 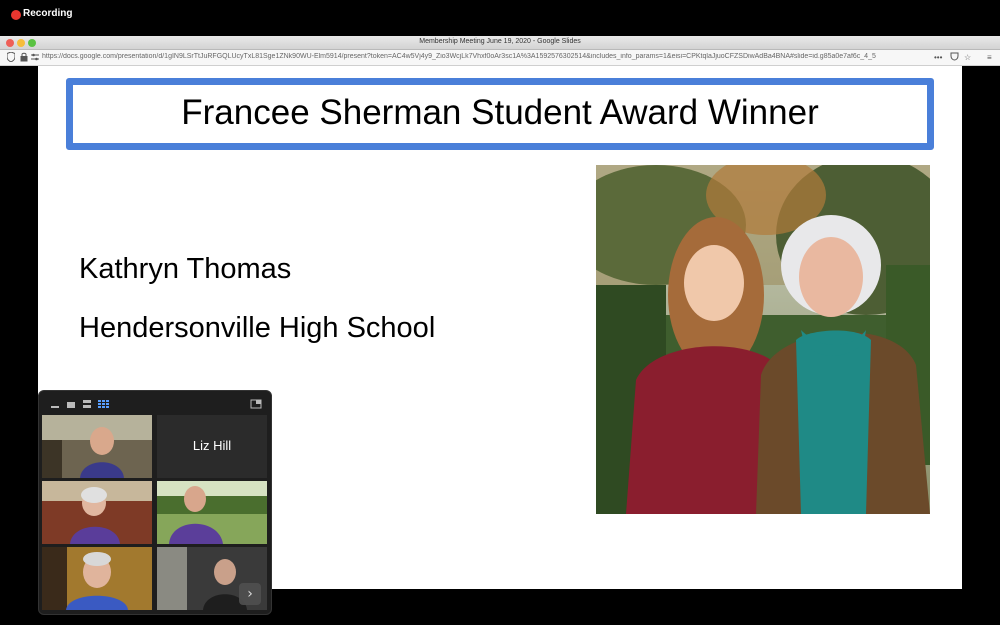 What do you see at coordinates (16, 15) in the screenshot?
I see `record-dot-icon` at bounding box center [16, 15].